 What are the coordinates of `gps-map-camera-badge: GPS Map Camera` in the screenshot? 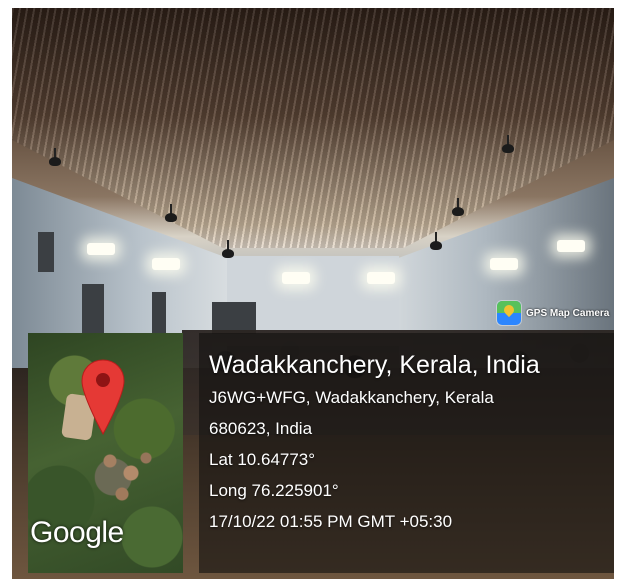 It's located at (555, 313).